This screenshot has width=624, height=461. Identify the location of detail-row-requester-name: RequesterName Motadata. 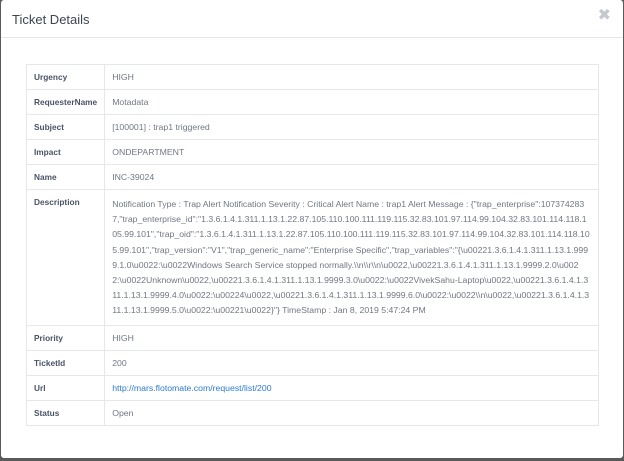
(312, 102).